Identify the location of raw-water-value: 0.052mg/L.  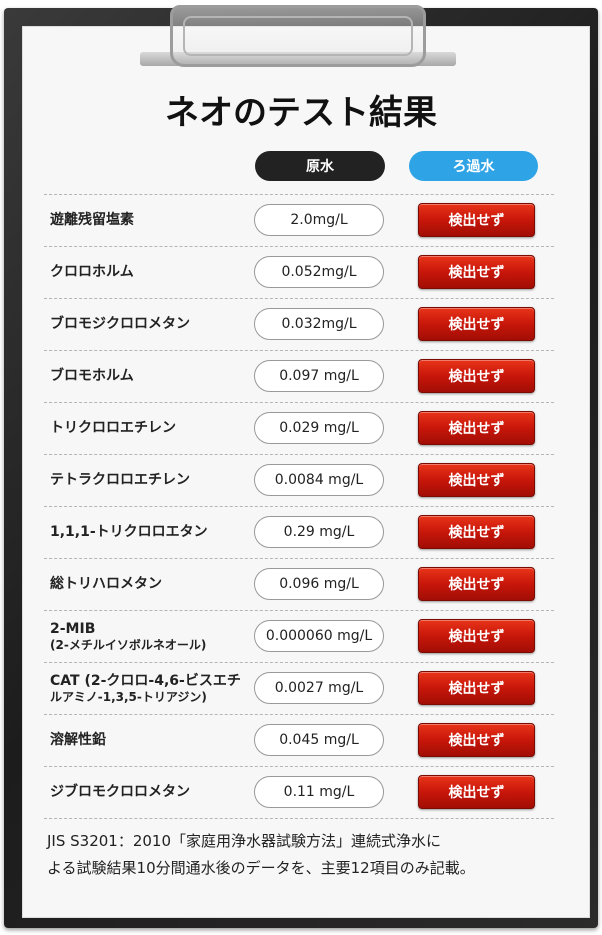
(319, 272).